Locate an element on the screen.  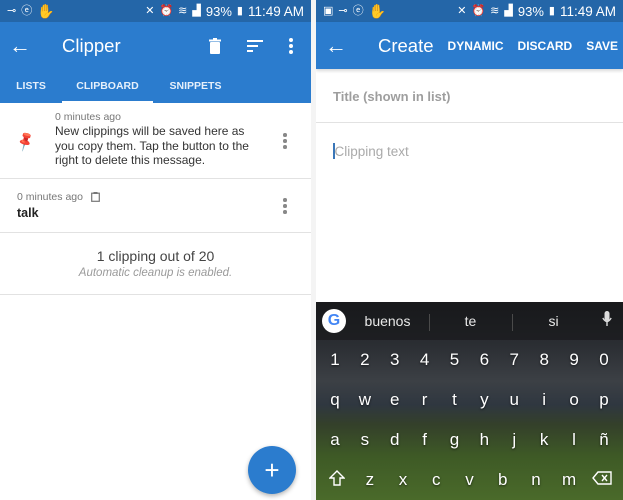
key-j: j is located at coordinates (514, 440).